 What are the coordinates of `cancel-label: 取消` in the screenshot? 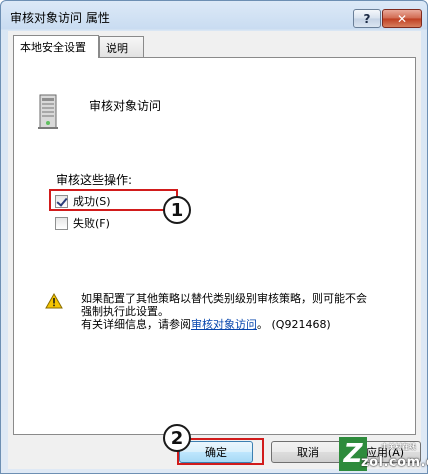 It's located at (308, 452).